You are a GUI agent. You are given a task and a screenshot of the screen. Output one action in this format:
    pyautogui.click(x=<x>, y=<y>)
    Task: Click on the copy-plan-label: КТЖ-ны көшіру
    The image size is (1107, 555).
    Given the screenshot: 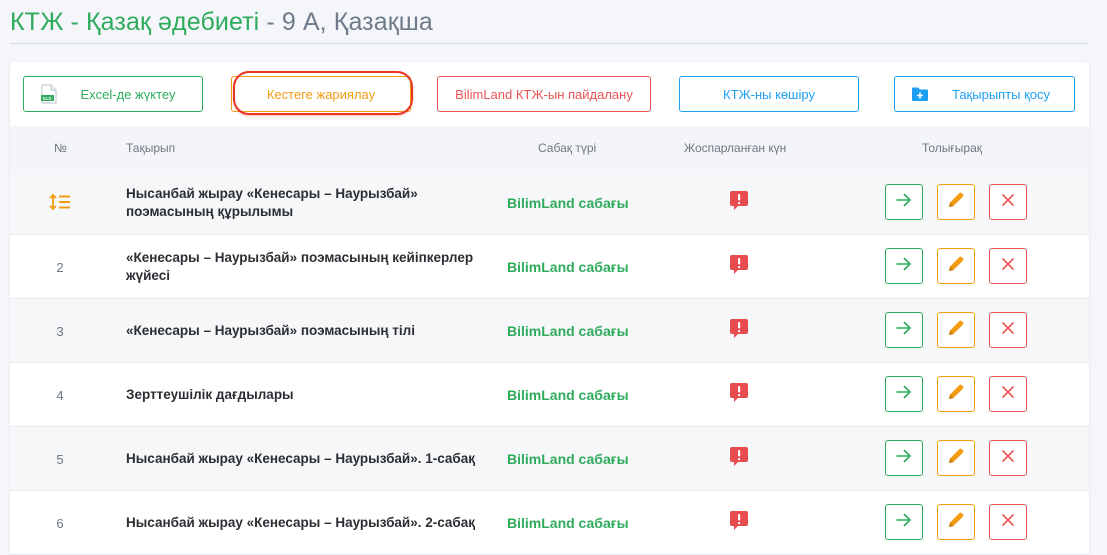 What is the action you would take?
    pyautogui.click(x=769, y=94)
    